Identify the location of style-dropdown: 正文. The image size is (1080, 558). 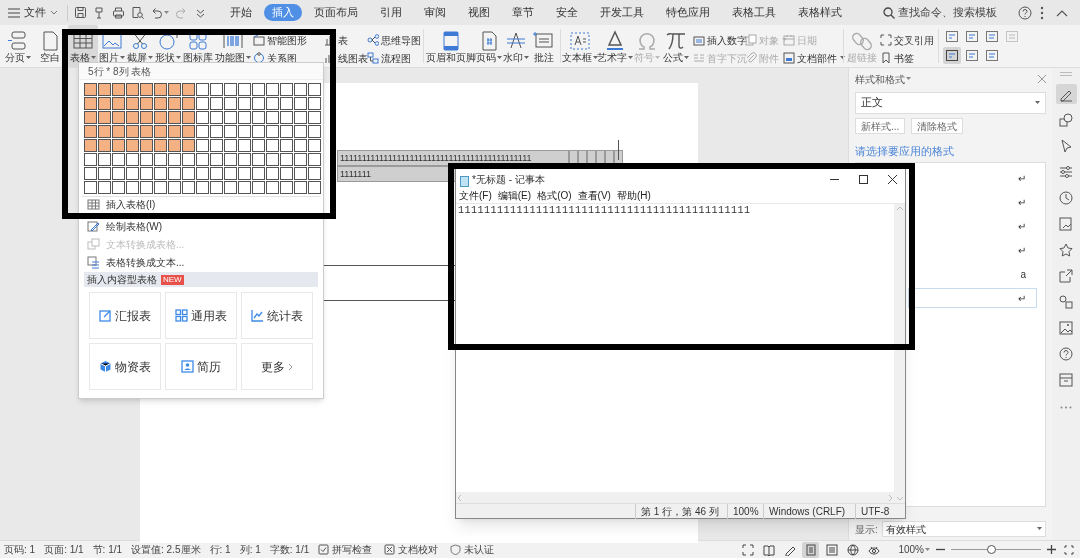
(950, 103).